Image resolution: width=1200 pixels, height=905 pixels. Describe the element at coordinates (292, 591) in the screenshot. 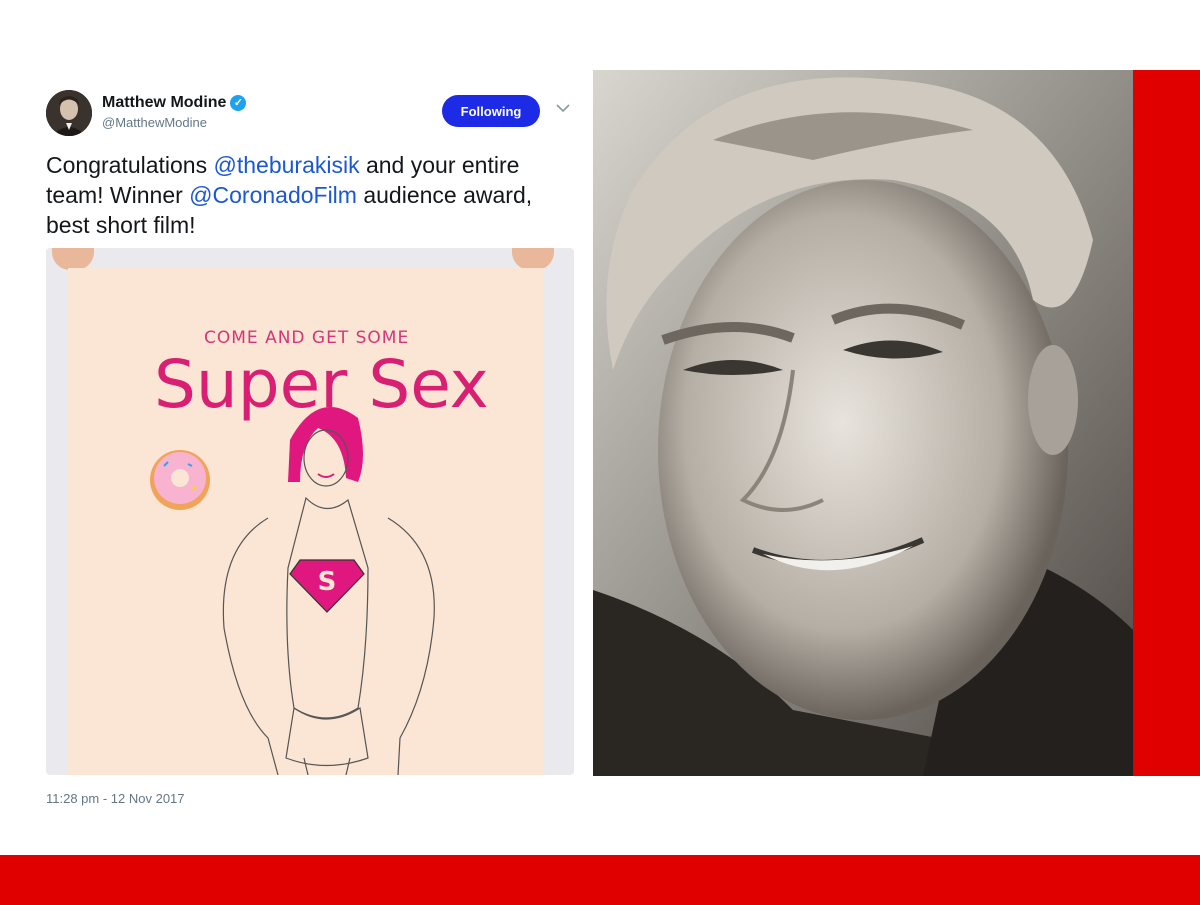

I see `poster-illustration: S` at that location.